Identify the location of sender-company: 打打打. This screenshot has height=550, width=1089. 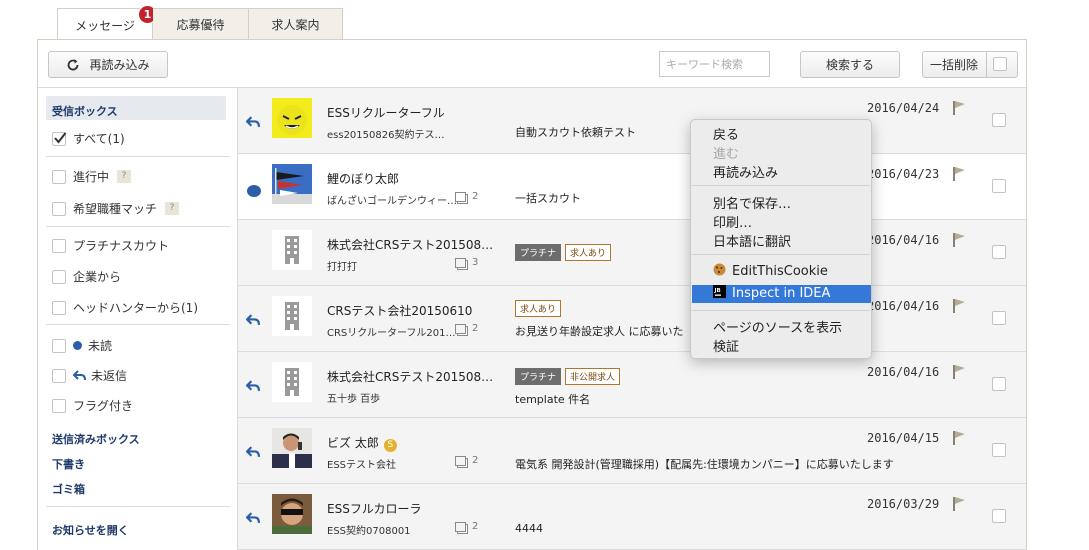
(342, 267).